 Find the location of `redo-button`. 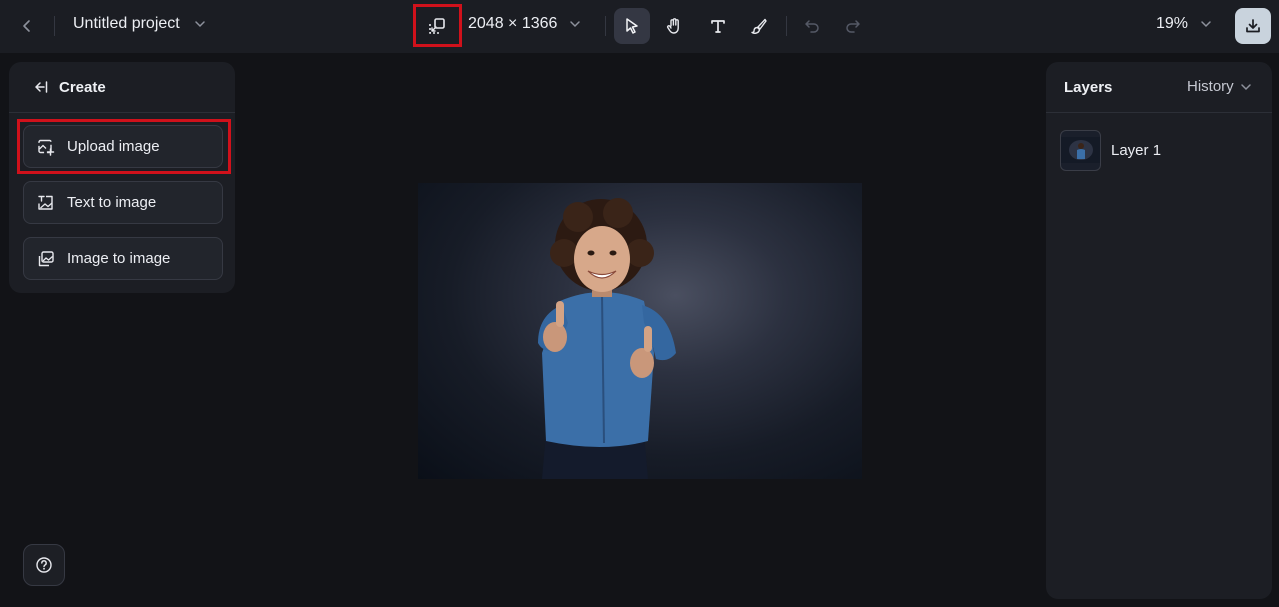

redo-button is located at coordinates (853, 26).